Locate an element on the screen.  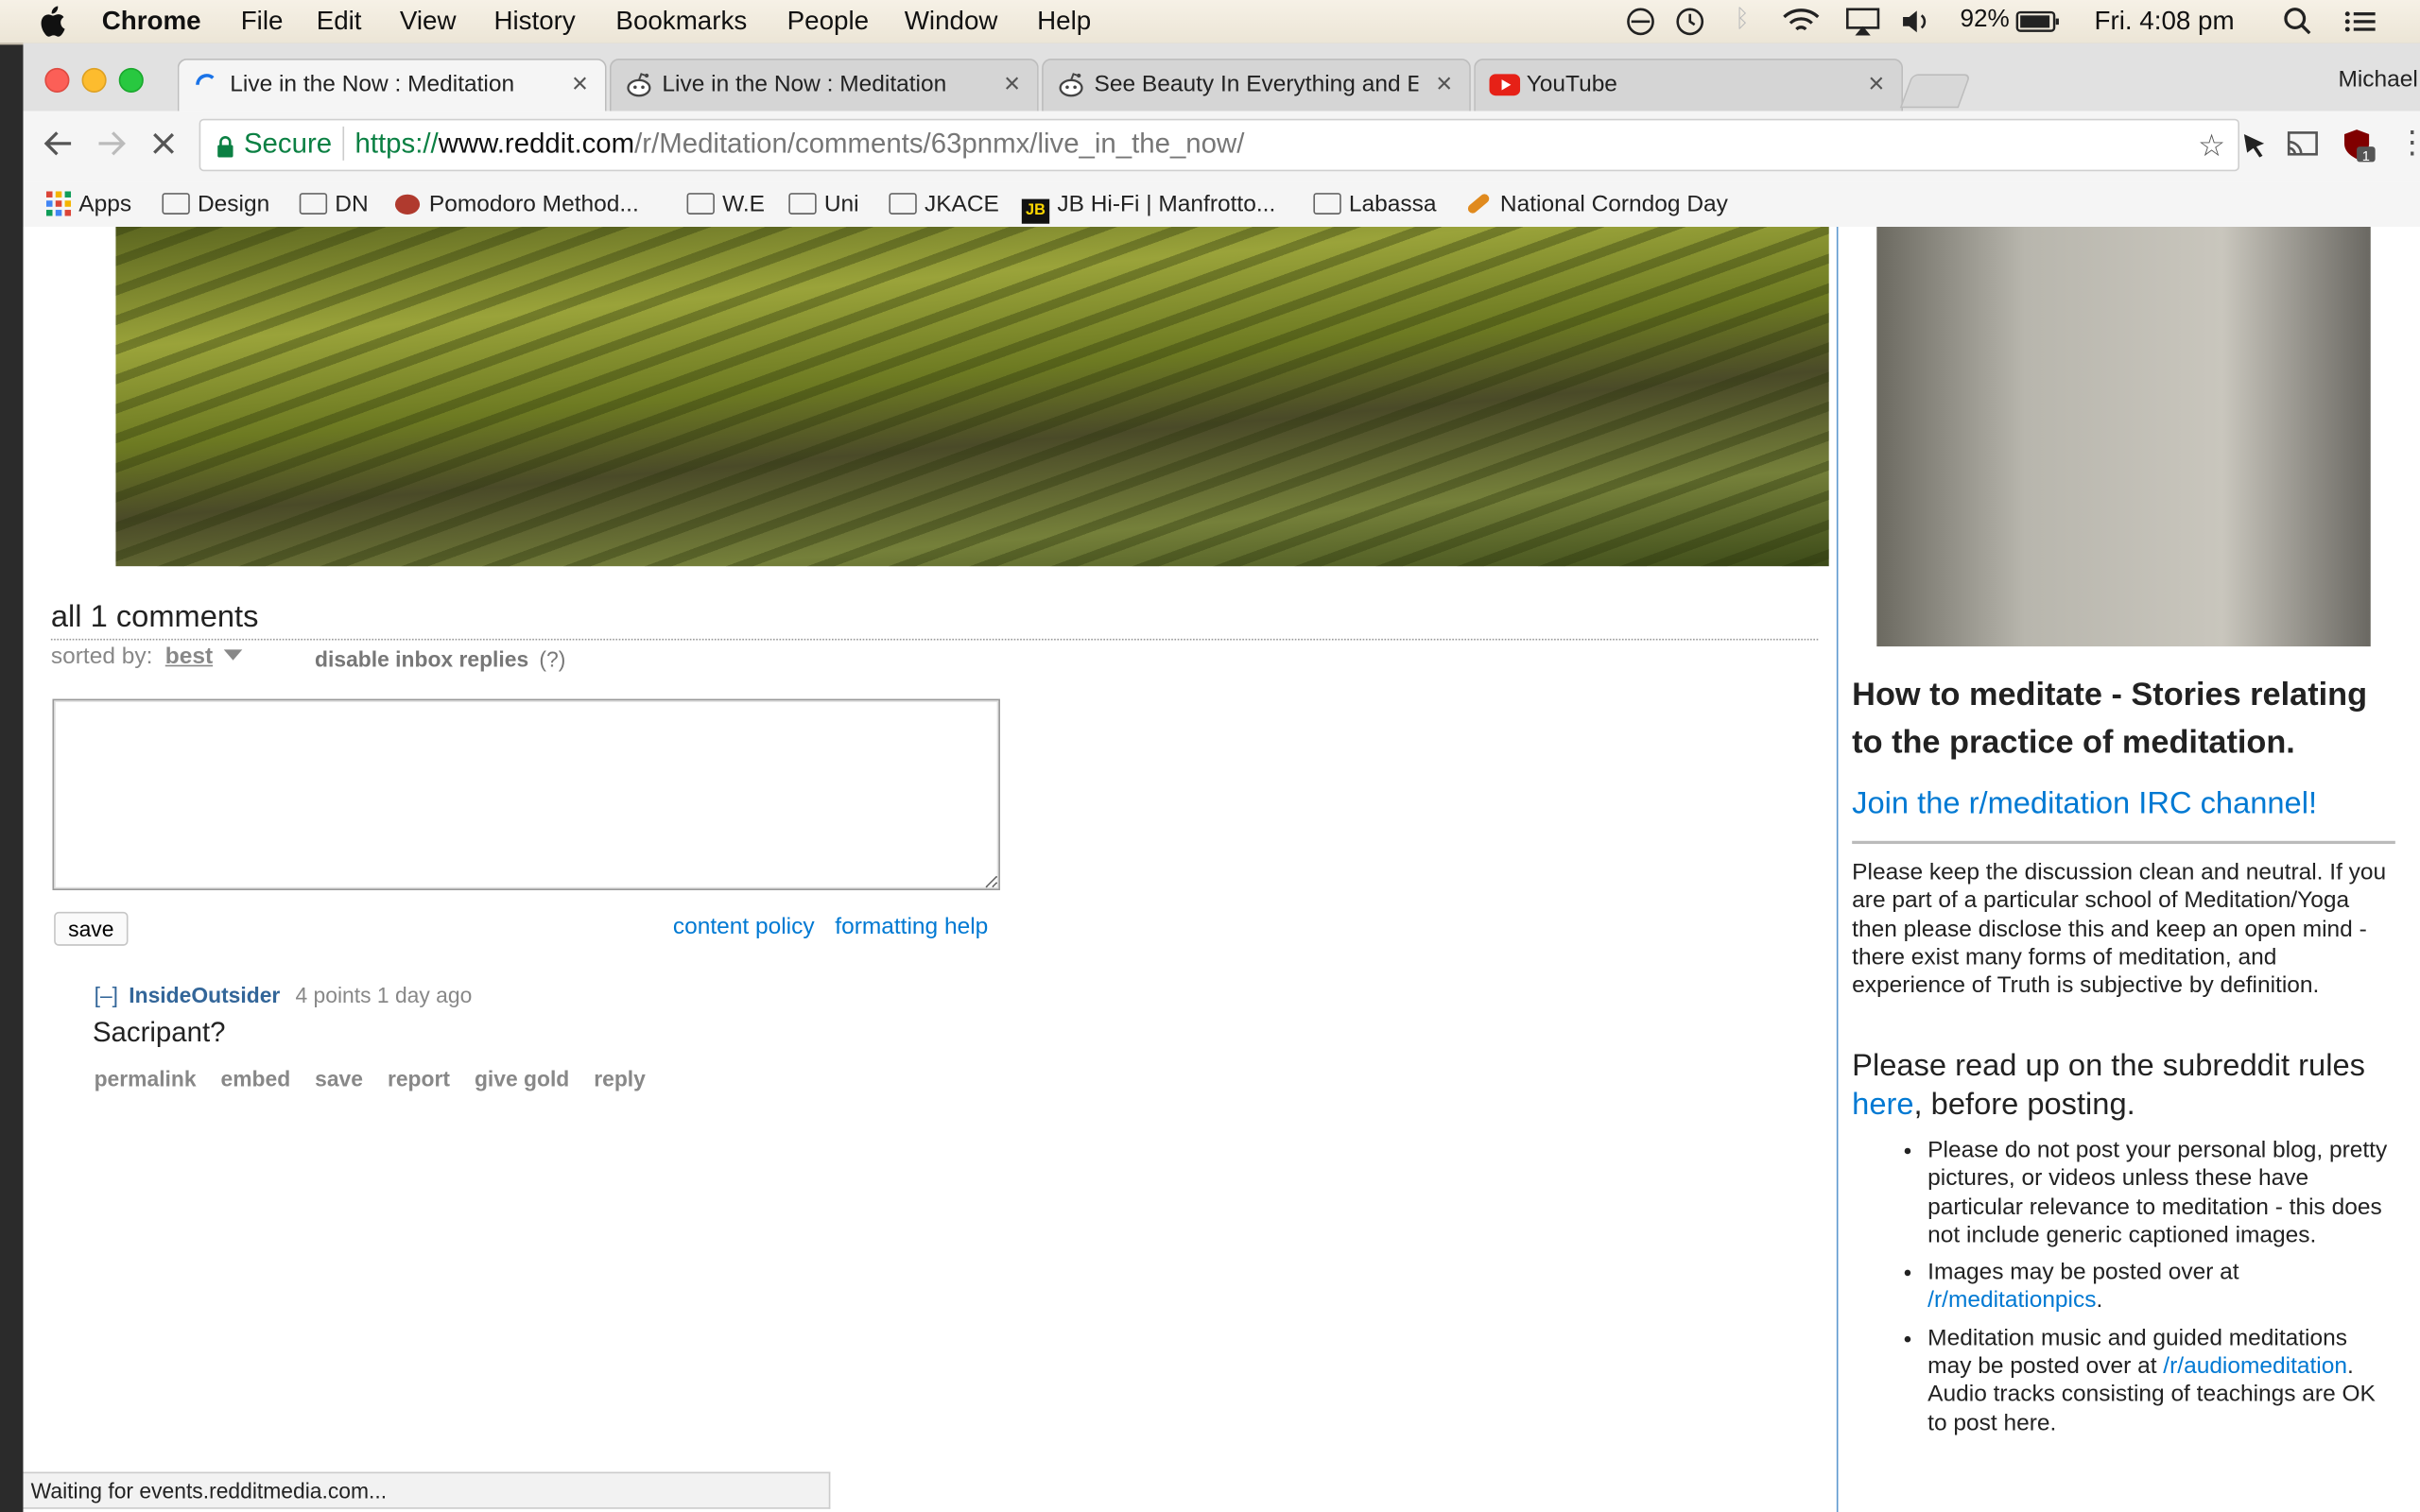
menu-history: History is located at coordinates (534, 22).